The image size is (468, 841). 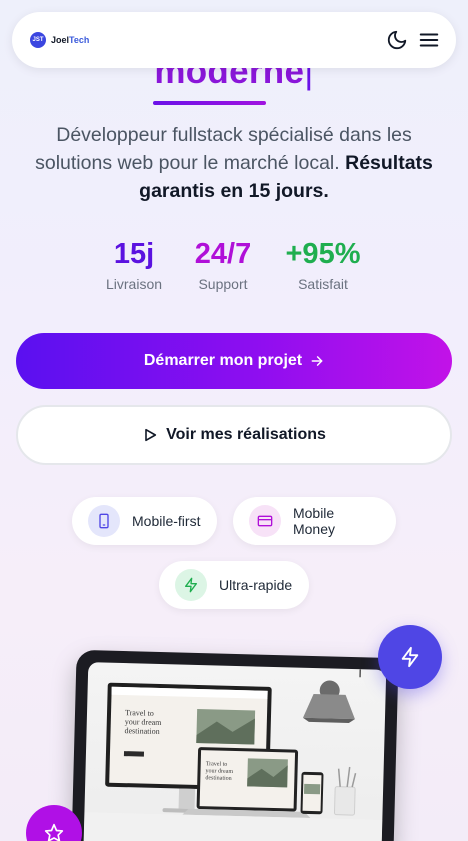 What do you see at coordinates (323, 284) in the screenshot?
I see `stat-label: Satisfait` at bounding box center [323, 284].